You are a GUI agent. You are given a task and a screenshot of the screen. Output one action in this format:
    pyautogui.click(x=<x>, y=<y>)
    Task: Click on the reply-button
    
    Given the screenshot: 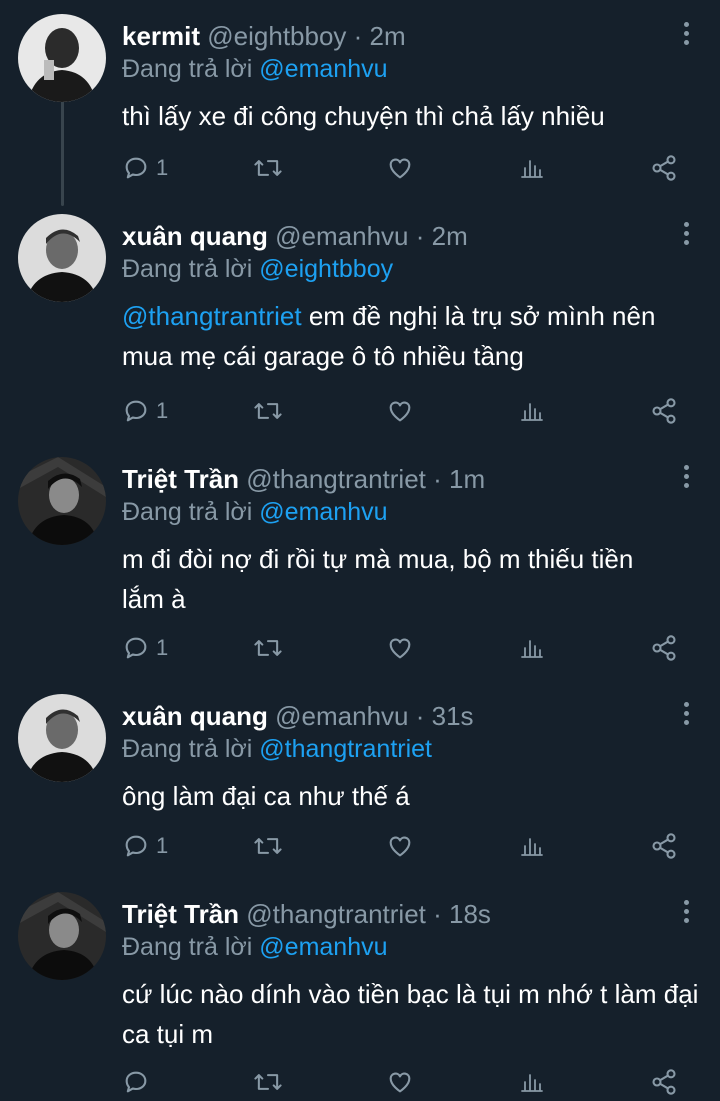 What is the action you would take?
    pyautogui.click(x=139, y=1082)
    